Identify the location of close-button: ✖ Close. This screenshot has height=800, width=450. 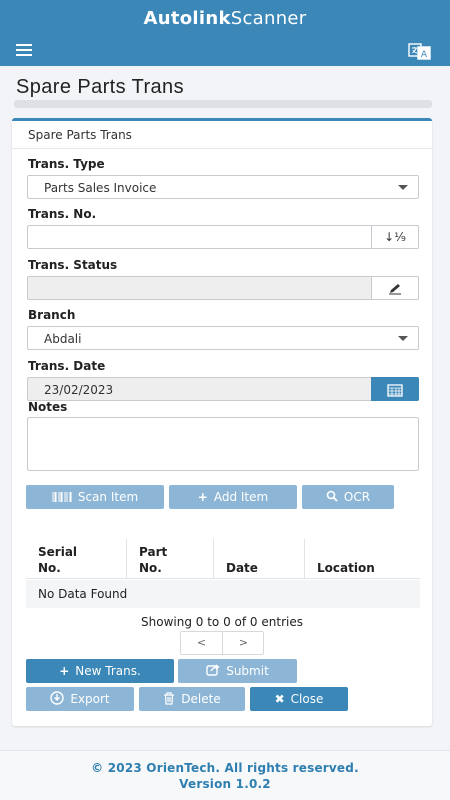
(299, 699).